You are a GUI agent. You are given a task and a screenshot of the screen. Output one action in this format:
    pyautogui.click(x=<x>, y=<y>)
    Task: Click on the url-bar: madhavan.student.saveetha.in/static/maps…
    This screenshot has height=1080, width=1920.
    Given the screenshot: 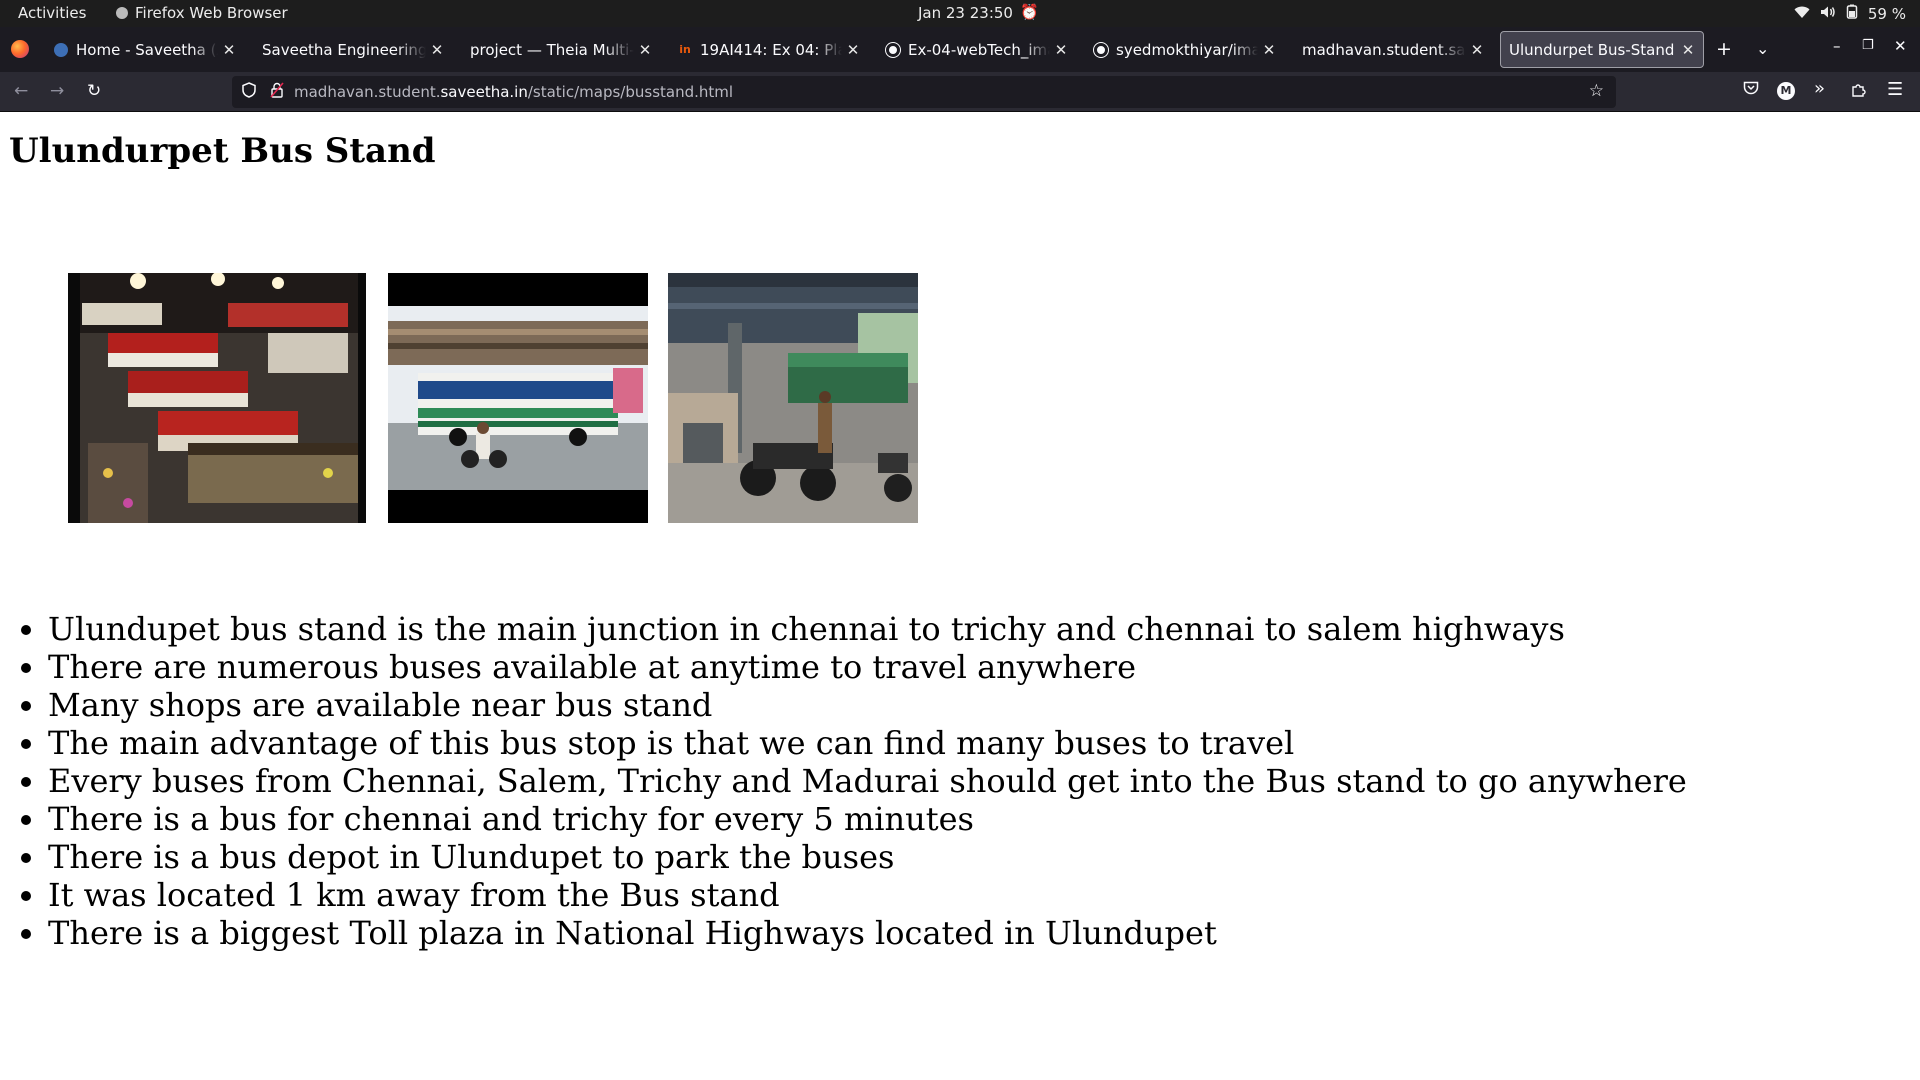 What is the action you would take?
    pyautogui.click(x=924, y=92)
    